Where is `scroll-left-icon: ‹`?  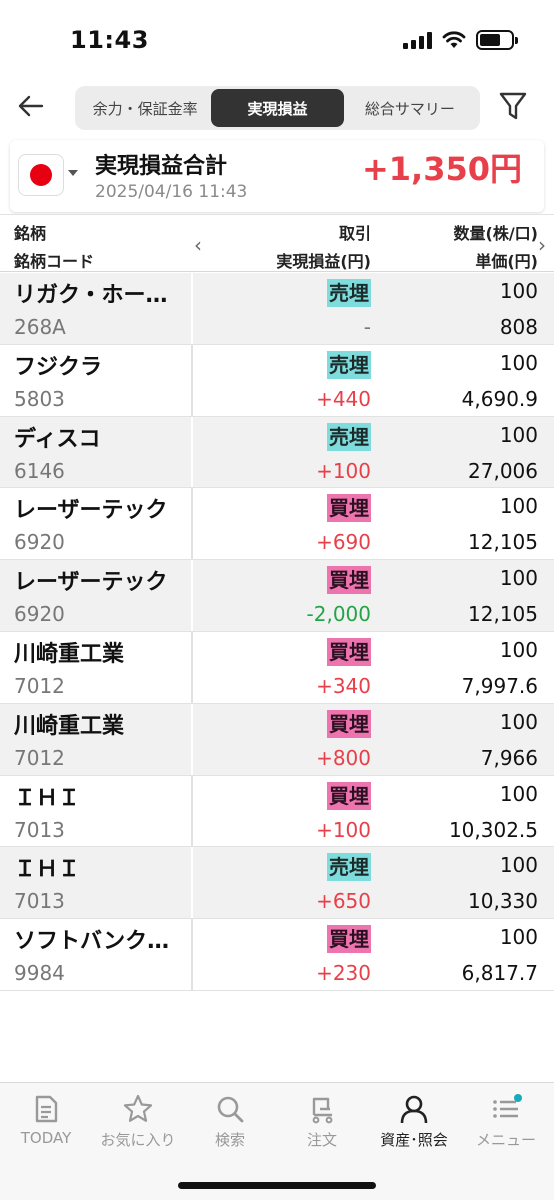 scroll-left-icon: ‹ is located at coordinates (198, 245).